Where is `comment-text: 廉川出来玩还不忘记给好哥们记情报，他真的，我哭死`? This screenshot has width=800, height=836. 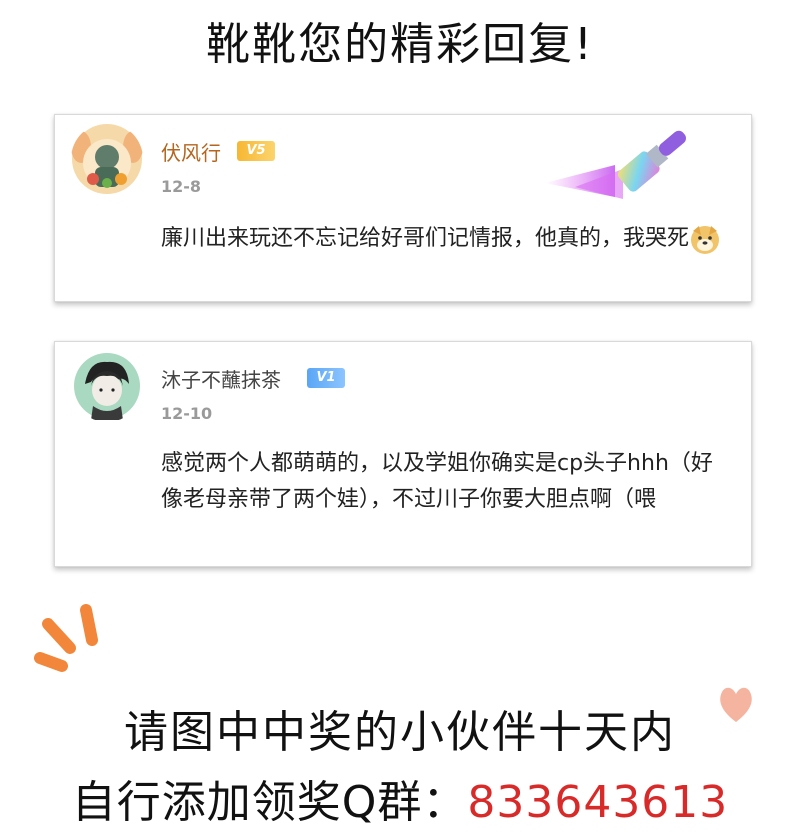
comment-text: 廉川出来玩还不忘记给好哥们记情报，他真的，我哭死 is located at coordinates (446, 239).